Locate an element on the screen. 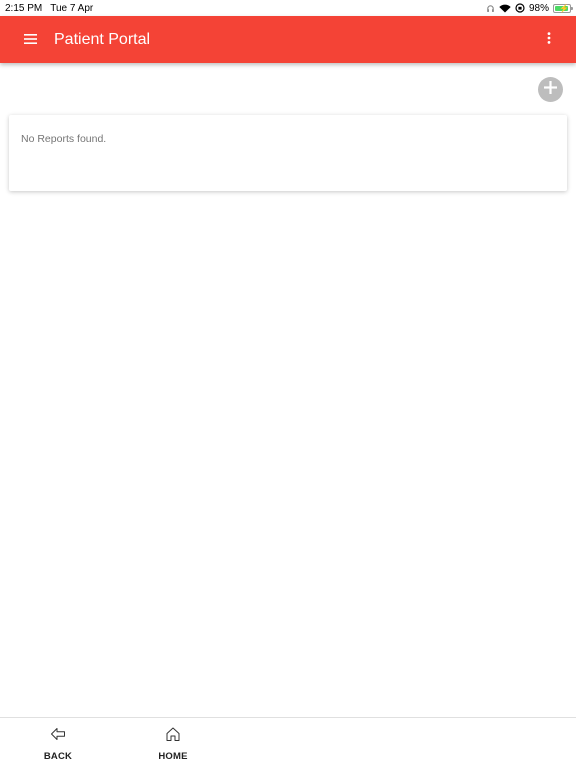  orientation-lock-icon is located at coordinates (520, 8).